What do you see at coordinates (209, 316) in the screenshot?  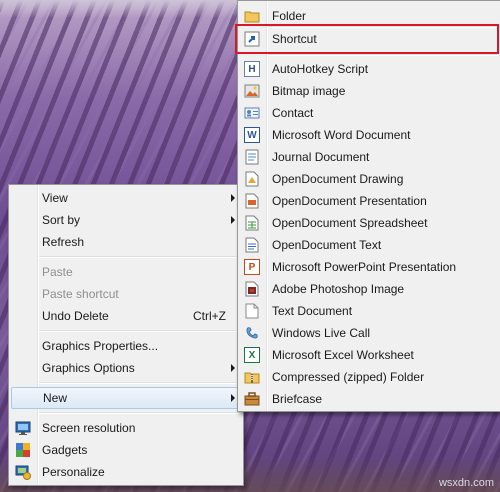 I see `menu-item-shortcut: Ctrl+Z` at bounding box center [209, 316].